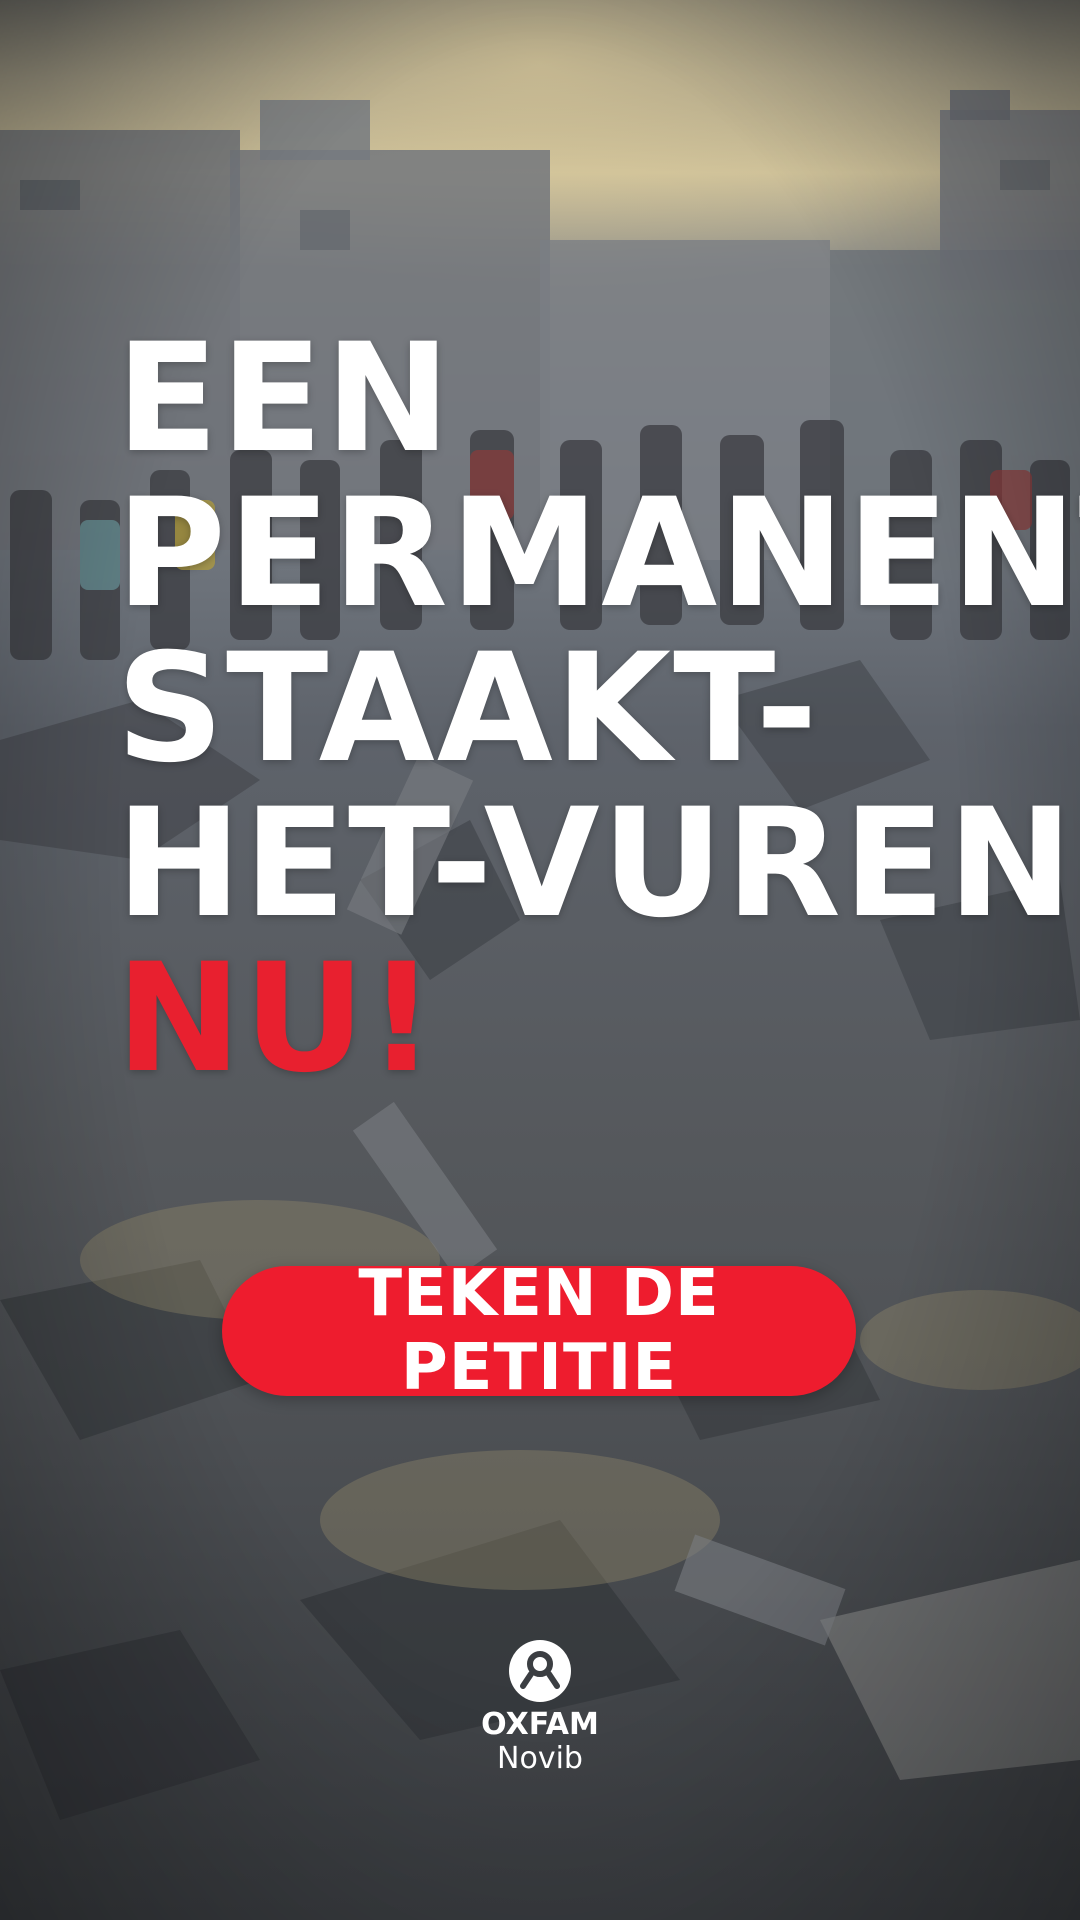  What do you see at coordinates (596, 864) in the screenshot?
I see `headline-line-4: HET-VUREN` at bounding box center [596, 864].